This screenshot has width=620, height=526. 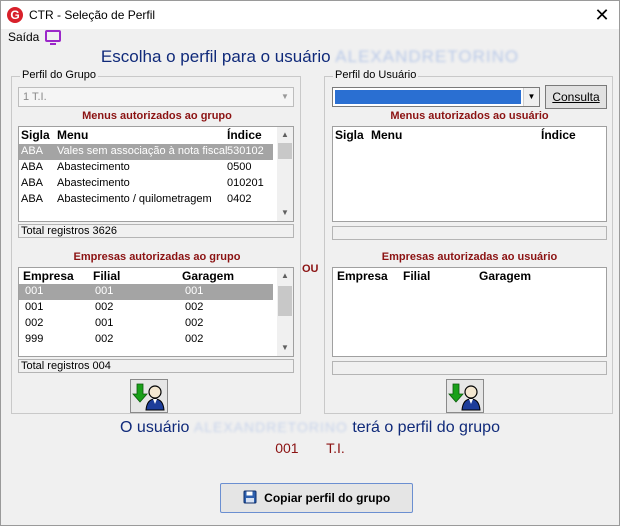 I want to click on list-item: ABA Abastecimento / quilometragem 0402, so click(x=146, y=200).